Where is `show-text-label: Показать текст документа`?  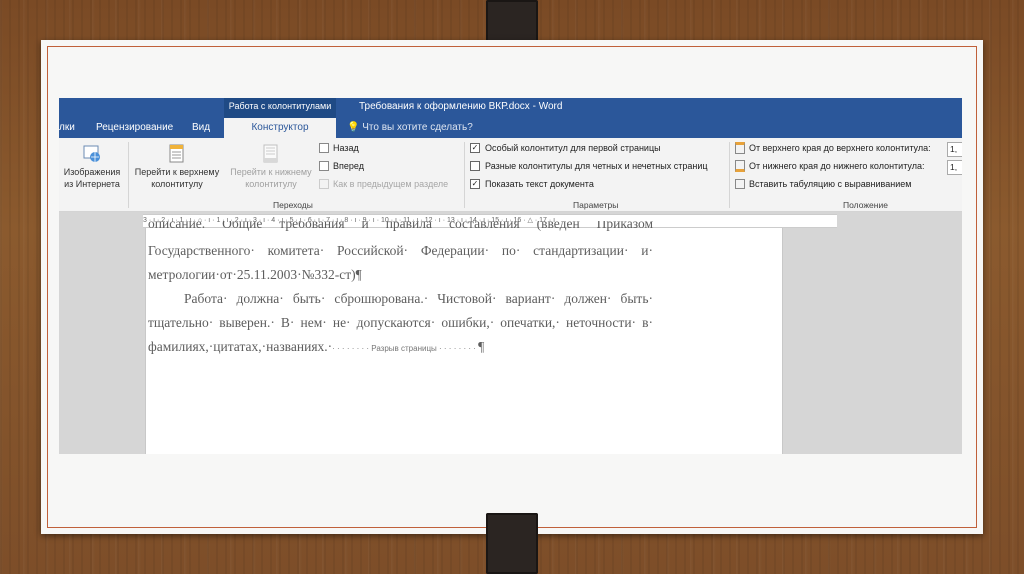
show-text-label: Показать текст документа is located at coordinates (539, 184).